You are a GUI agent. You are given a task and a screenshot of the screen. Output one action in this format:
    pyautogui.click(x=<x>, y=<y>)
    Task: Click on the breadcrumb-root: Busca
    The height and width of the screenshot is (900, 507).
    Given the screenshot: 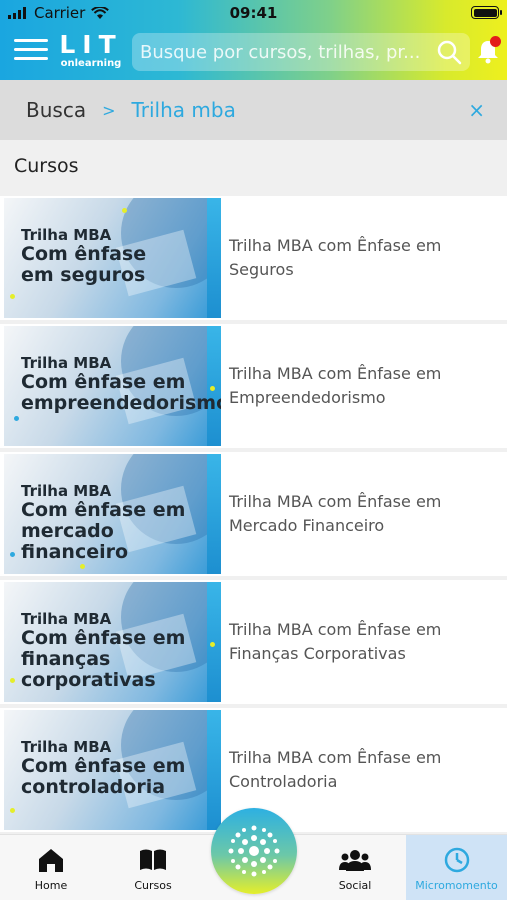 What is the action you would take?
    pyautogui.click(x=56, y=110)
    